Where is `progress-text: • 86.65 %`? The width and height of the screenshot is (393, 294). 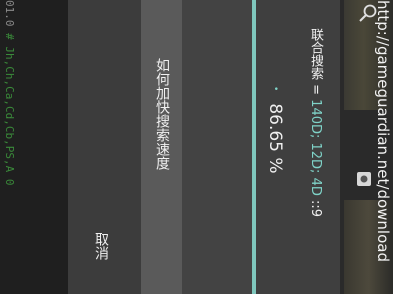
progress-text: • 86.65 % is located at coordinates (275, 146).